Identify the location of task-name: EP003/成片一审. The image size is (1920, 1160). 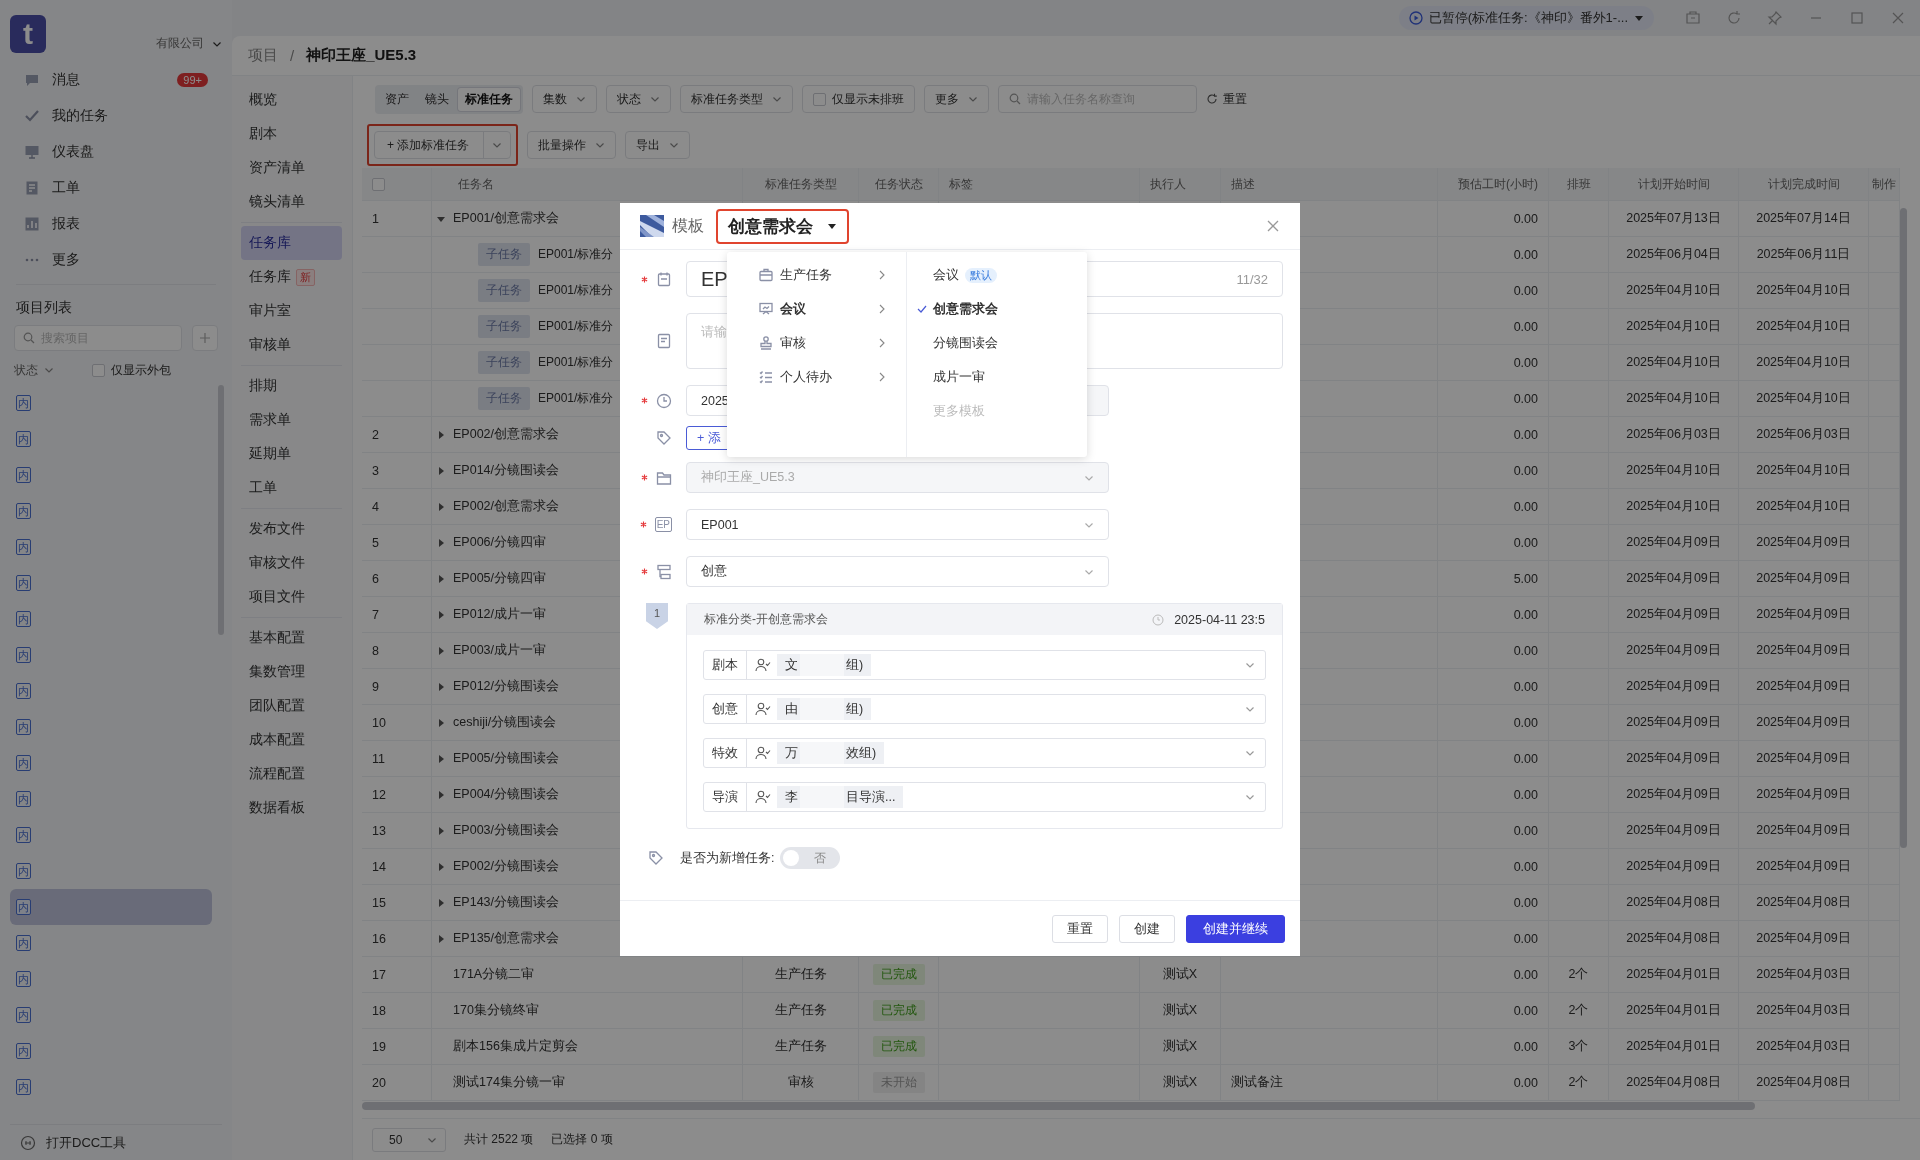
(499, 650).